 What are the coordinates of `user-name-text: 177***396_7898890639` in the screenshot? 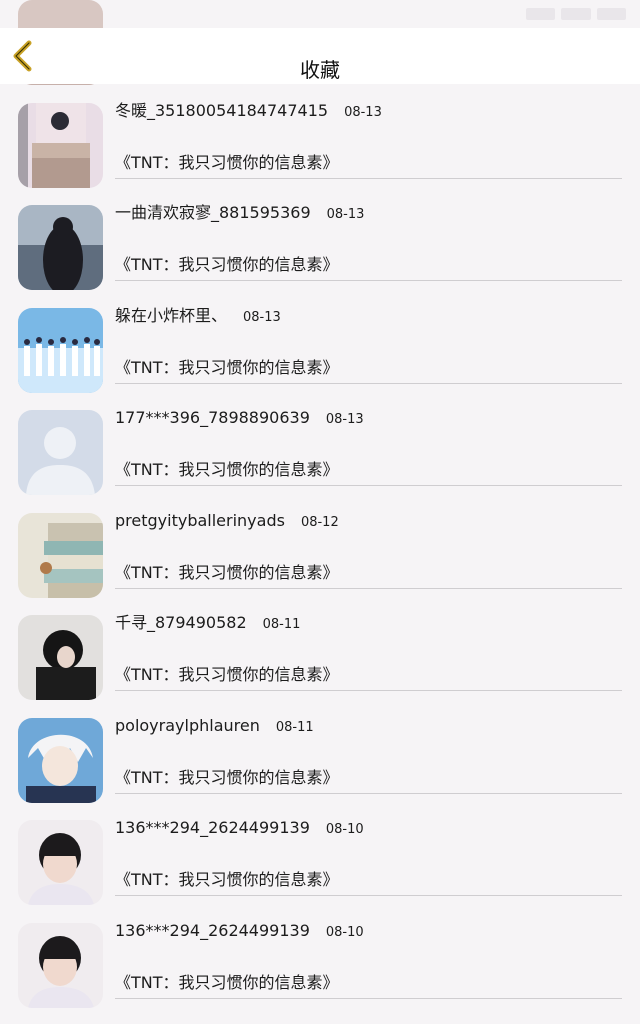 It's located at (212, 417).